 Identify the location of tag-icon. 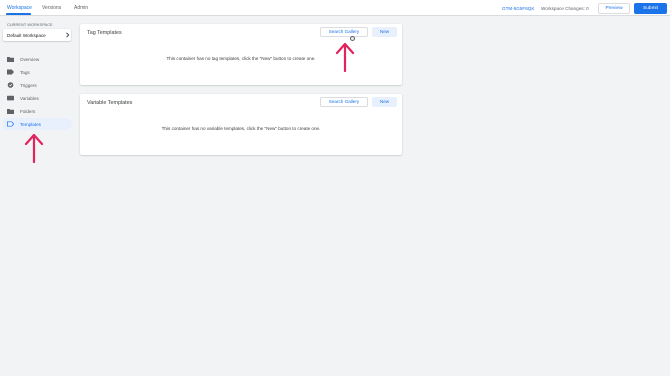
(10, 72).